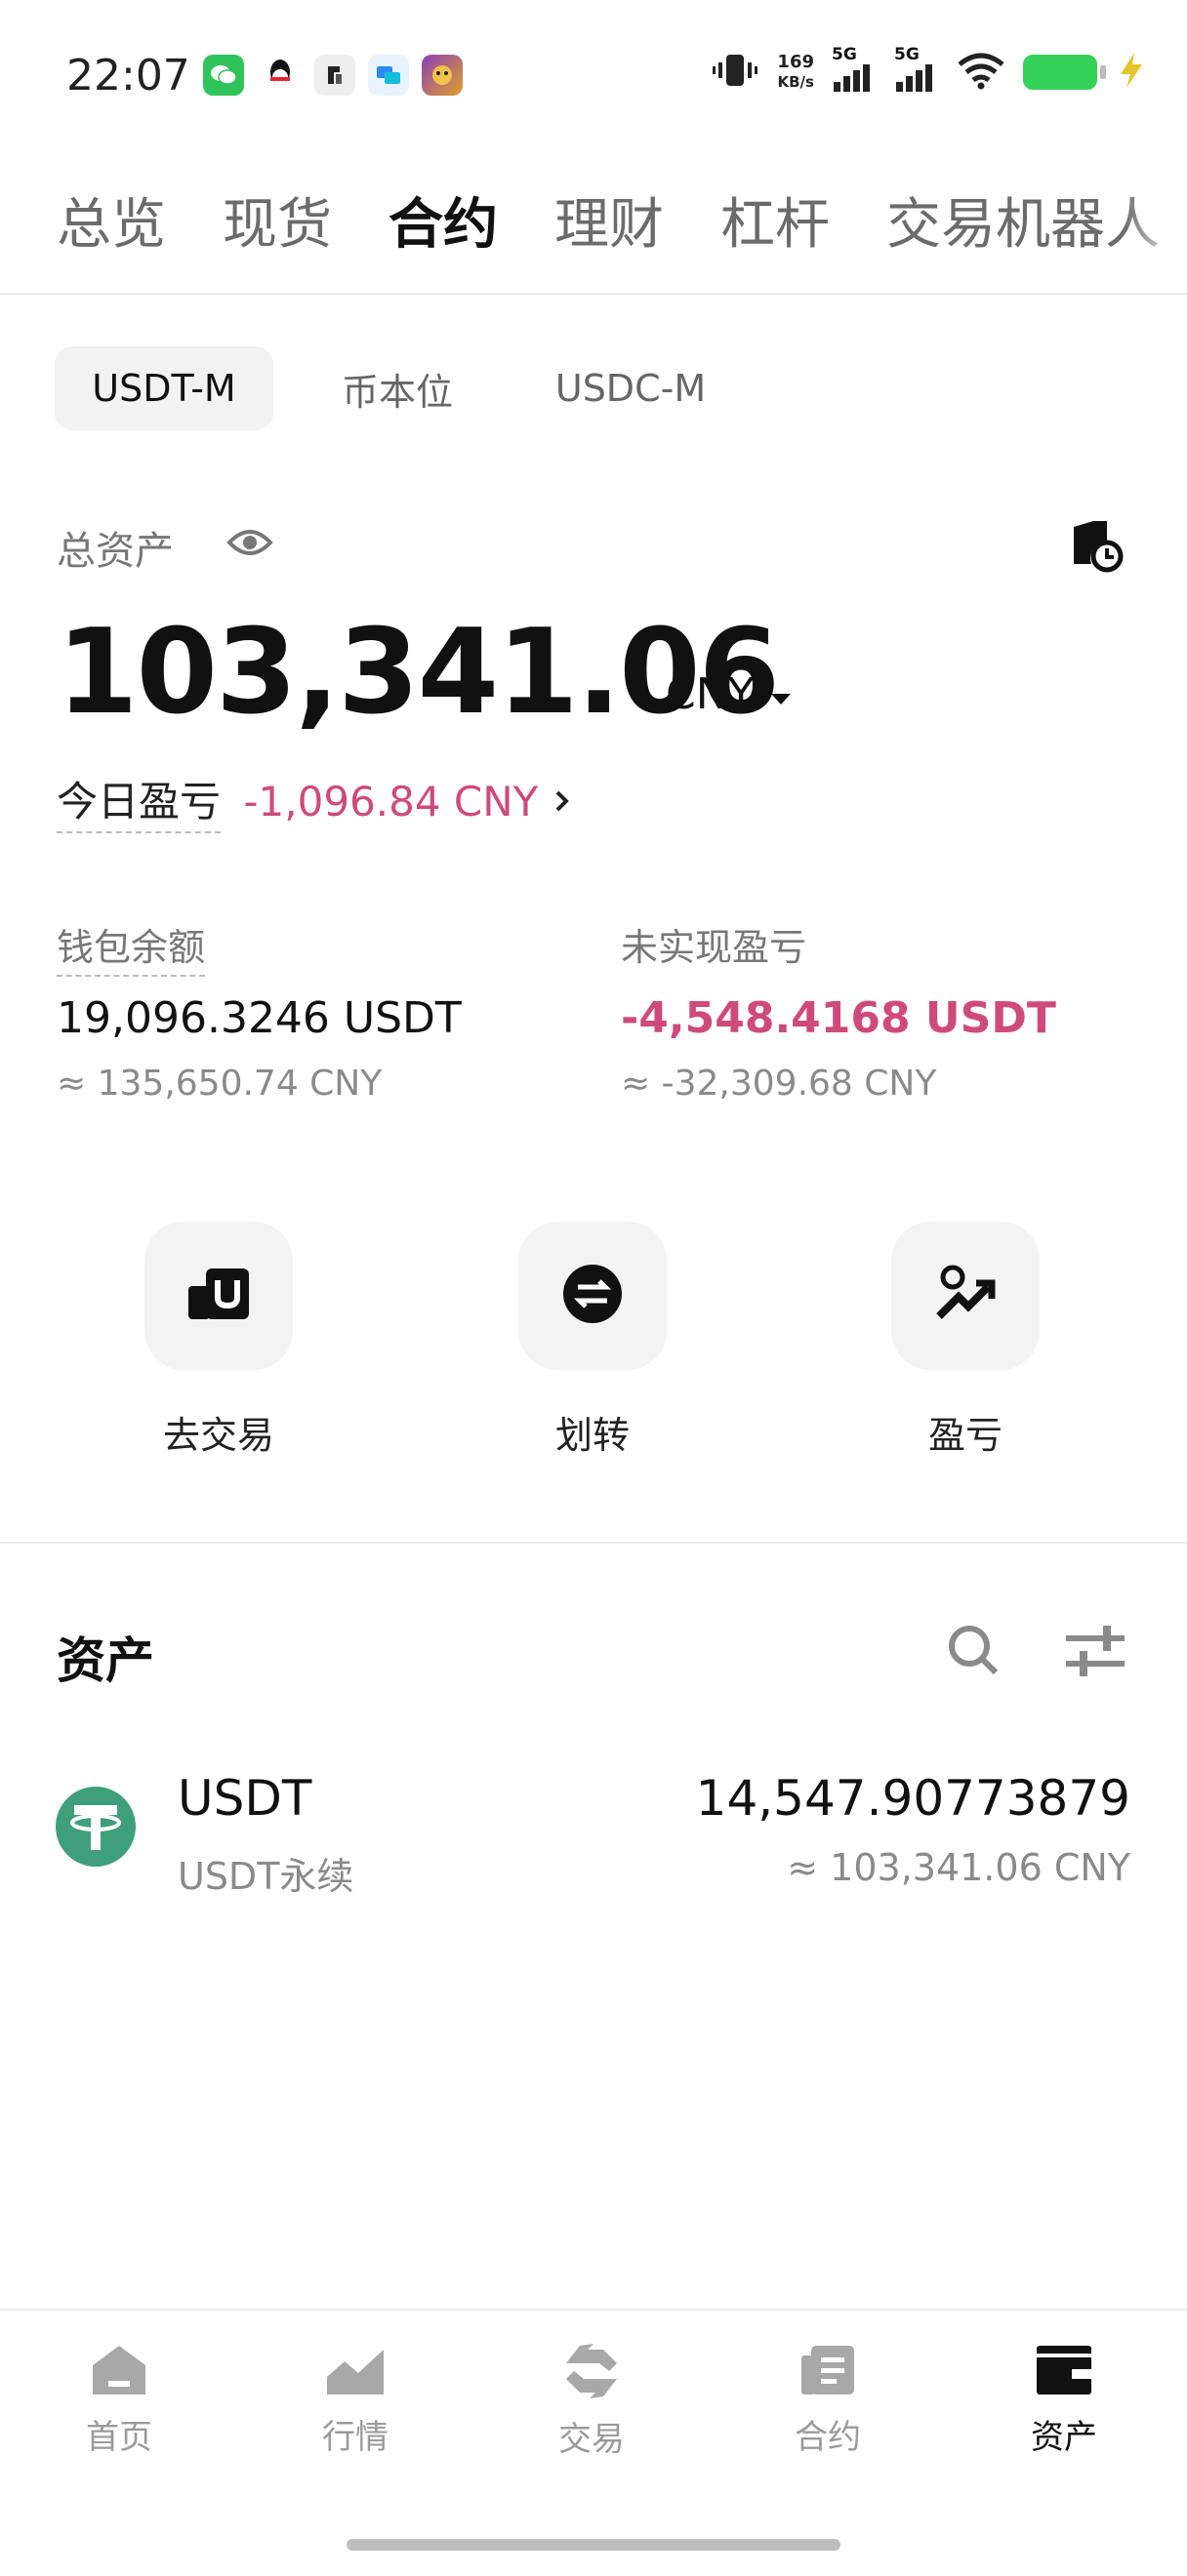 This screenshot has width=1187, height=2576. Describe the element at coordinates (442, 75) in the screenshot. I see `game-icon` at that location.